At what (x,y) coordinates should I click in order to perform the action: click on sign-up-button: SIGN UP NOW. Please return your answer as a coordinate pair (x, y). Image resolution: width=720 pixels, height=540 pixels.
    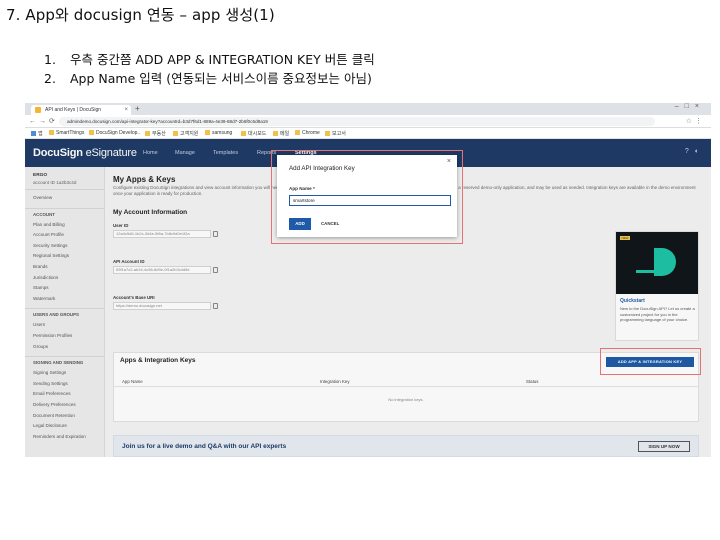
    Looking at the image, I should click on (664, 446).